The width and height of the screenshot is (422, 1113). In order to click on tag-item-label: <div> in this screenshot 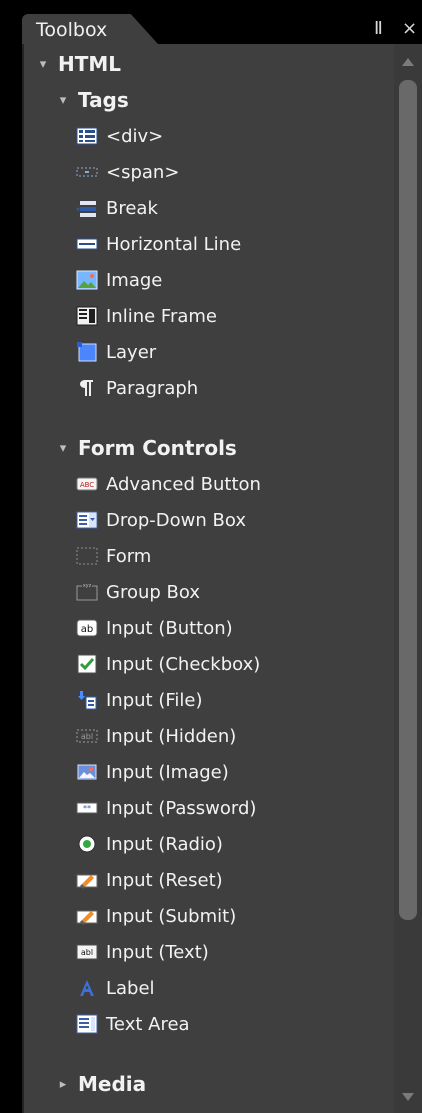, I will do `click(135, 136)`.